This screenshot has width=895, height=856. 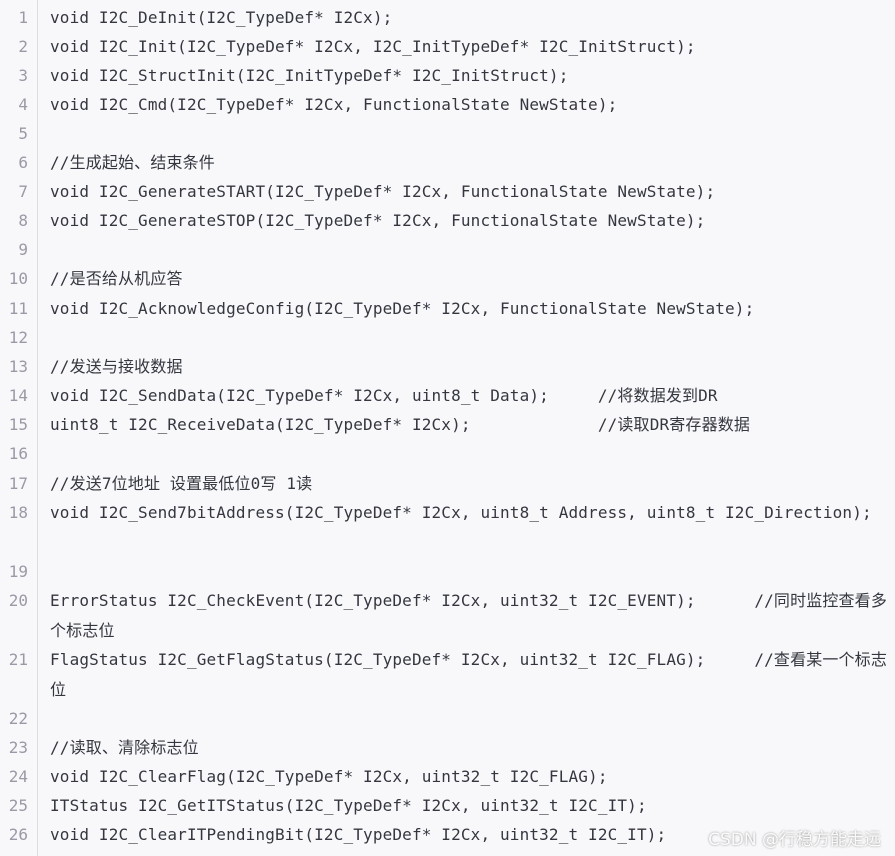 I want to click on line-number: 5, so click(x=23, y=133).